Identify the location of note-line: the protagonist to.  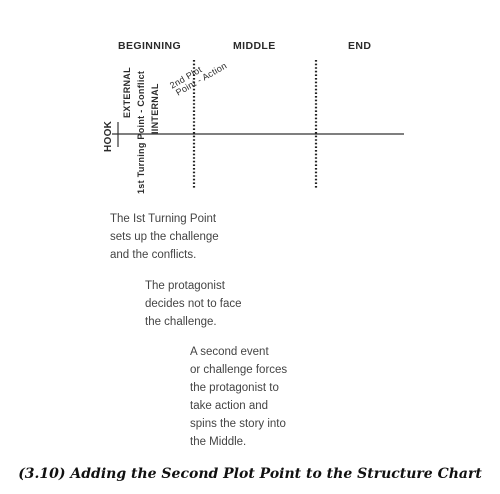
(234, 388).